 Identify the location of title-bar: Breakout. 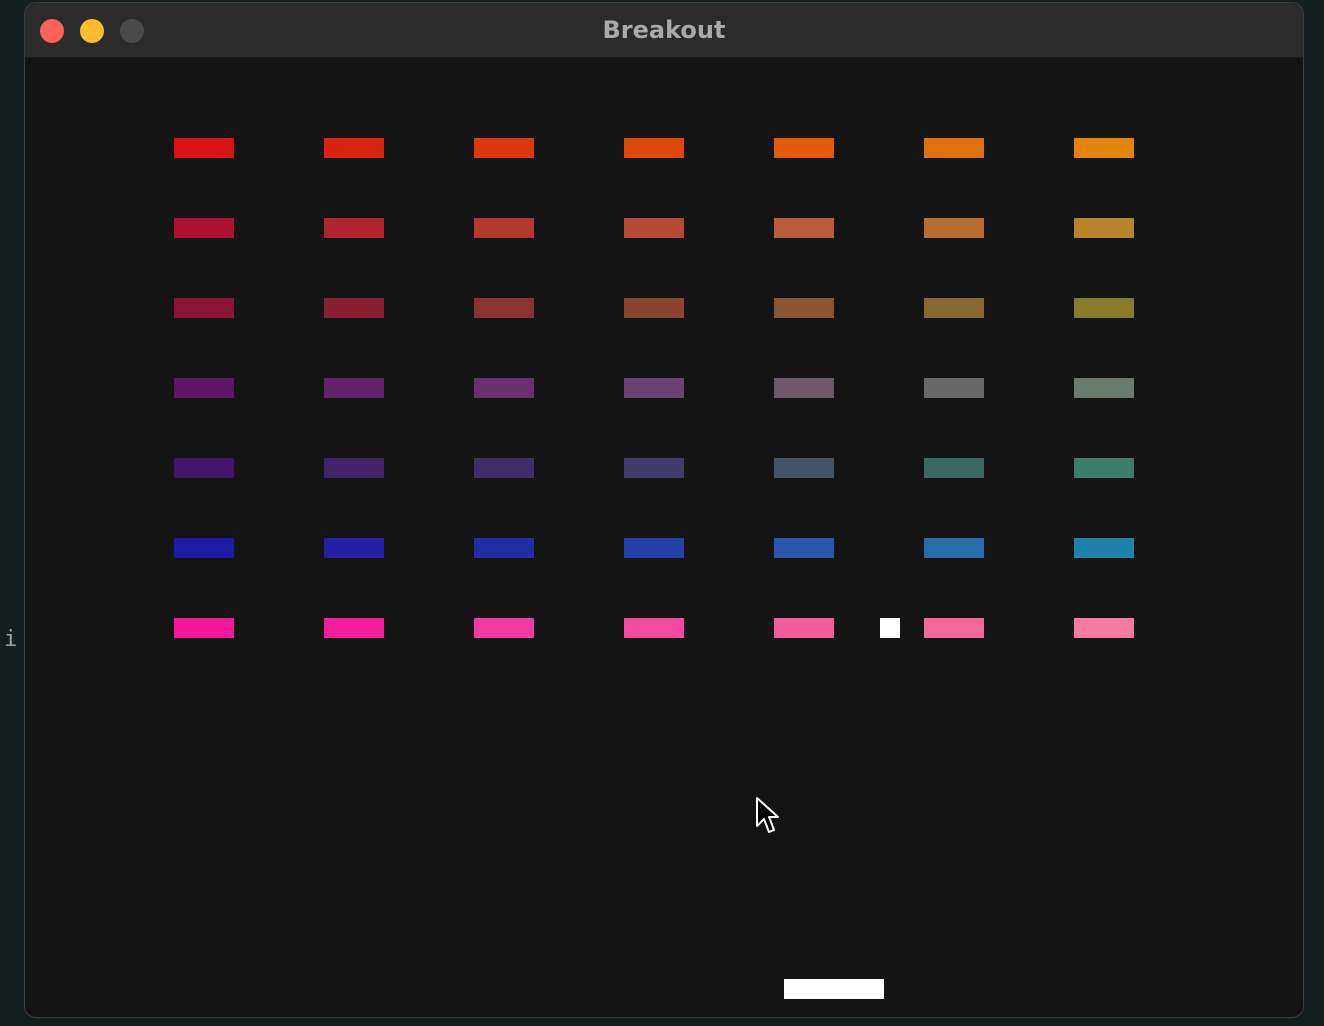
(664, 30).